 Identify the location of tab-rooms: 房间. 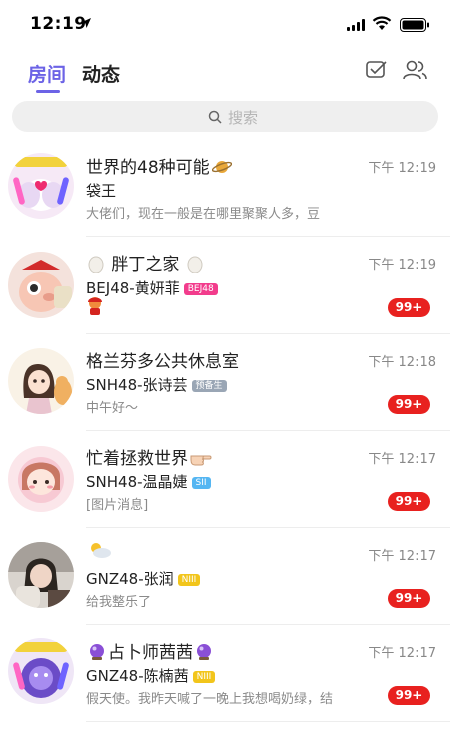
(47, 73).